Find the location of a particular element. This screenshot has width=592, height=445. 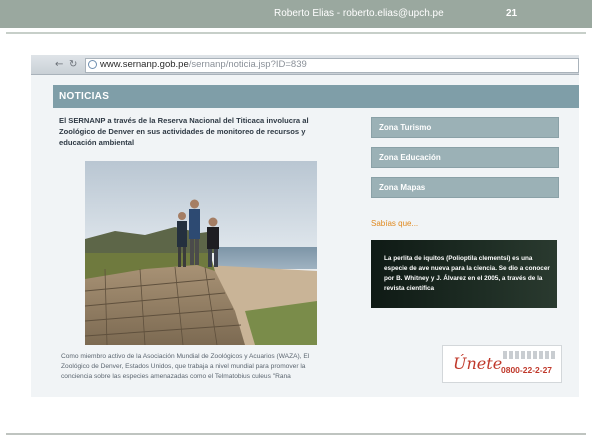

zona-turismo-button: Zona Turismo is located at coordinates (465, 127).